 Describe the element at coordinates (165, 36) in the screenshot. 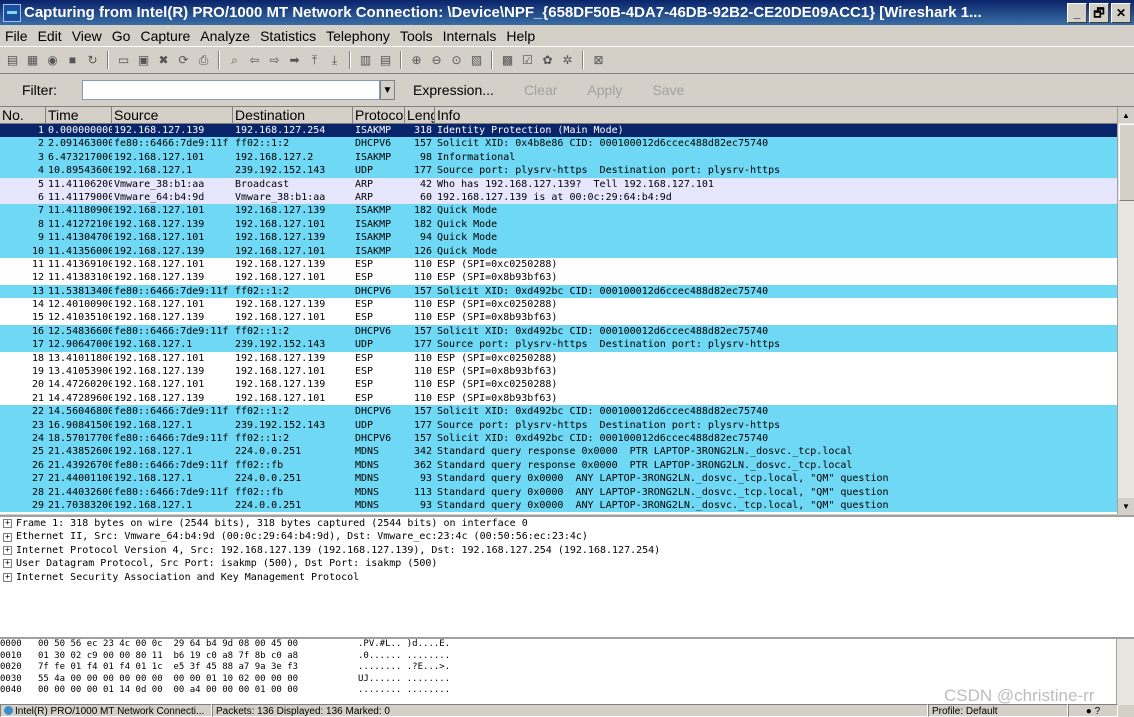

I see `menu-capture: Capture` at that location.